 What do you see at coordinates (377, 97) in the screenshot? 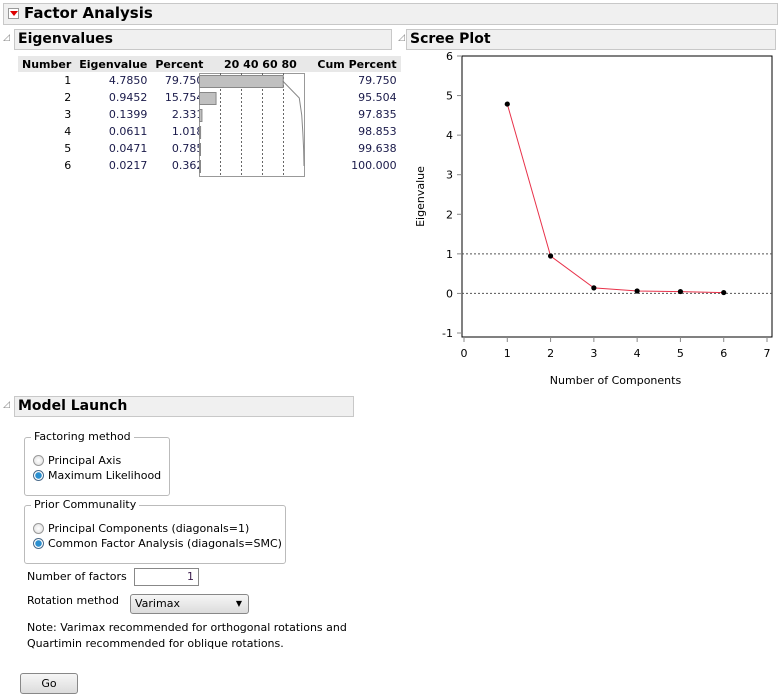
I see `cell-cum: 95.504` at bounding box center [377, 97].